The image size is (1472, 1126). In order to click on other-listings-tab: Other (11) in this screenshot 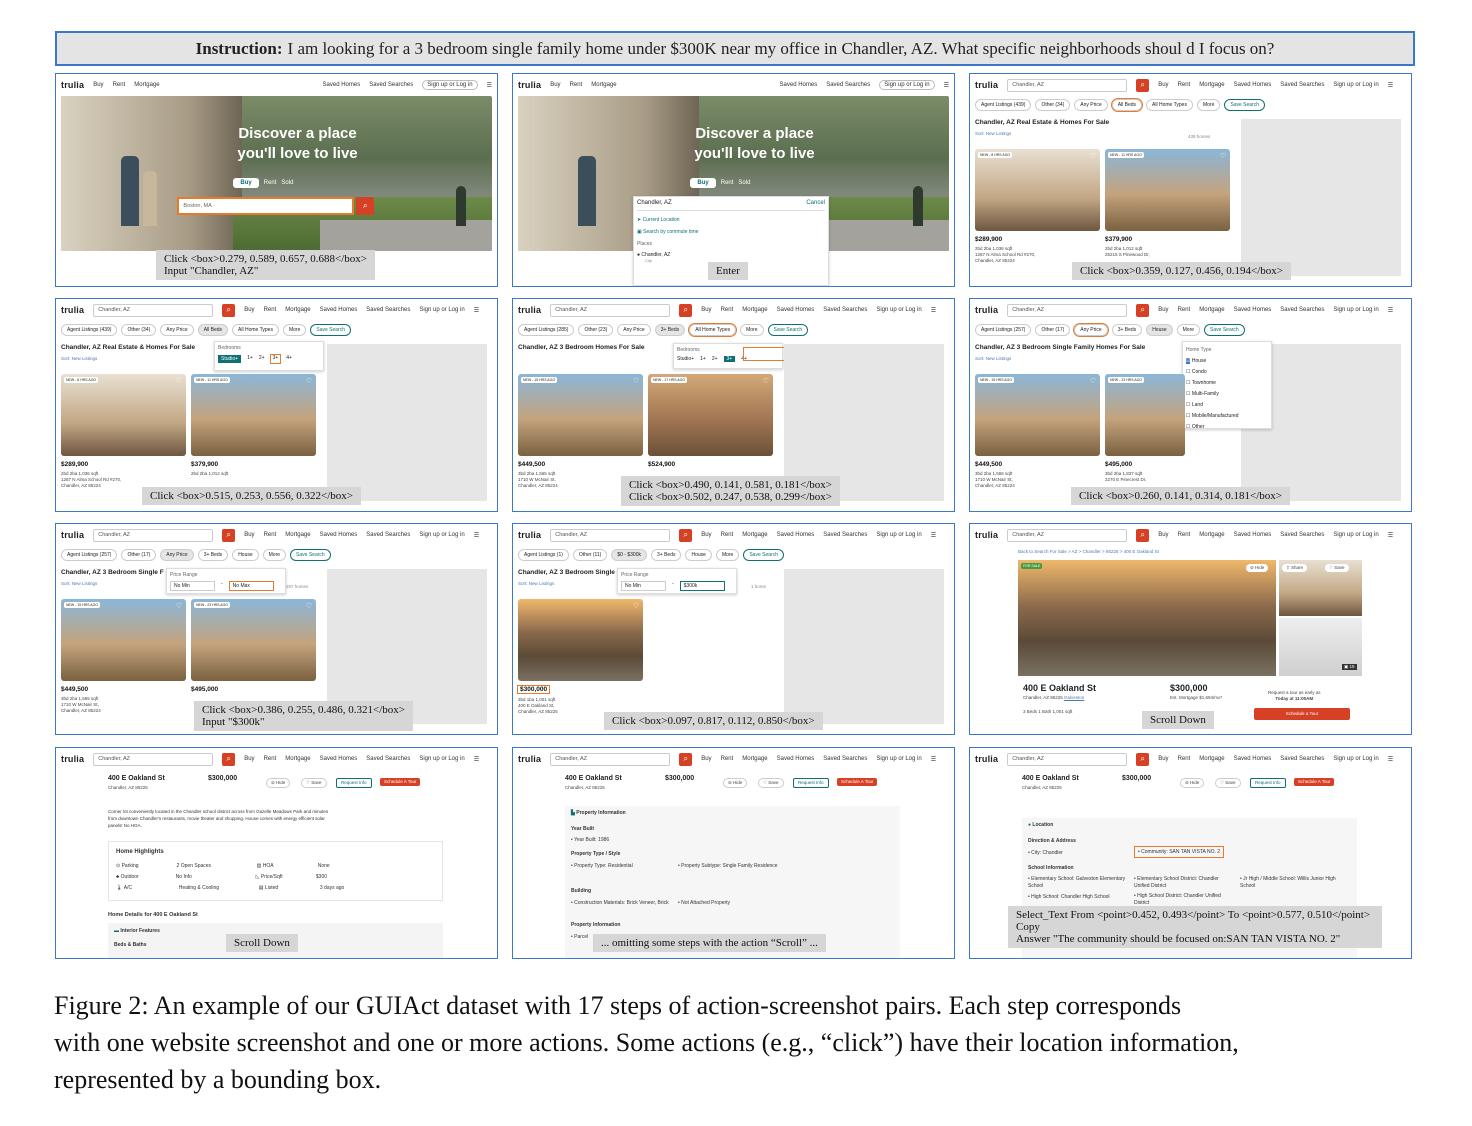, I will do `click(590, 555)`.